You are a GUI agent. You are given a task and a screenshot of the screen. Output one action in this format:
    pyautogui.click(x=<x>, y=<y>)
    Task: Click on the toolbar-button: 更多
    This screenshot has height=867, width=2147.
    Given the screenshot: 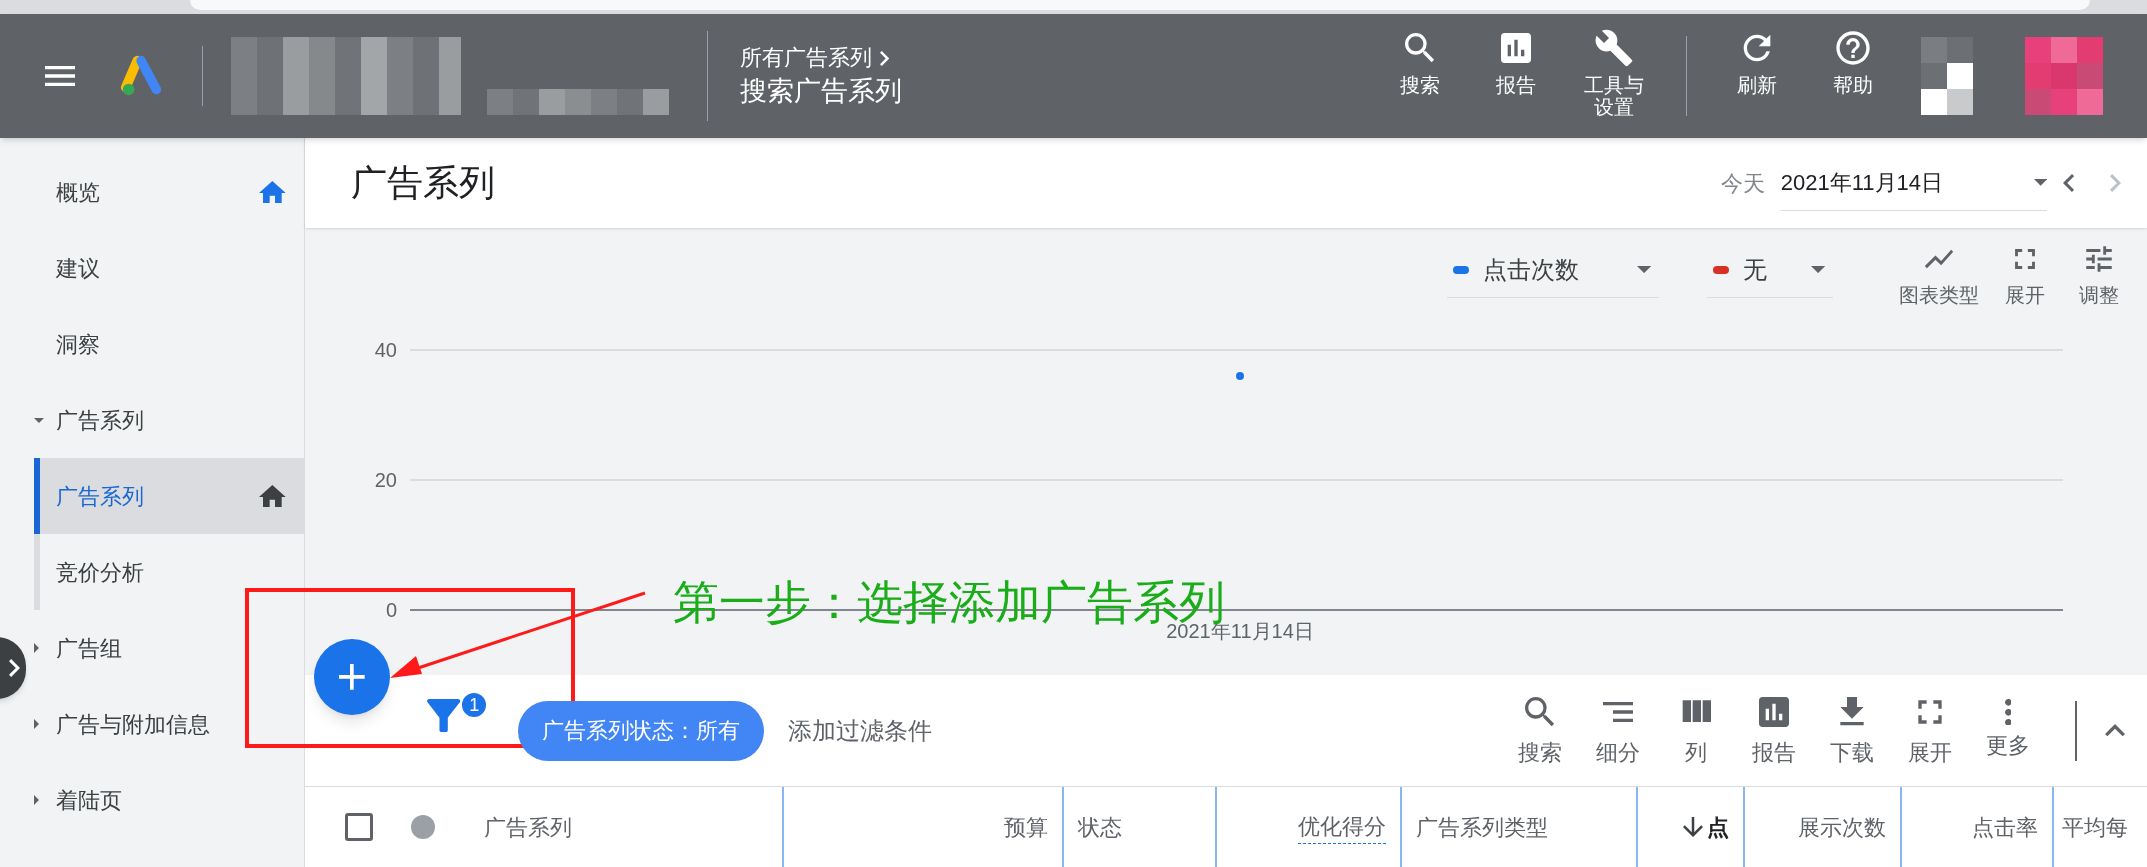 What is the action you would take?
    pyautogui.click(x=2008, y=730)
    